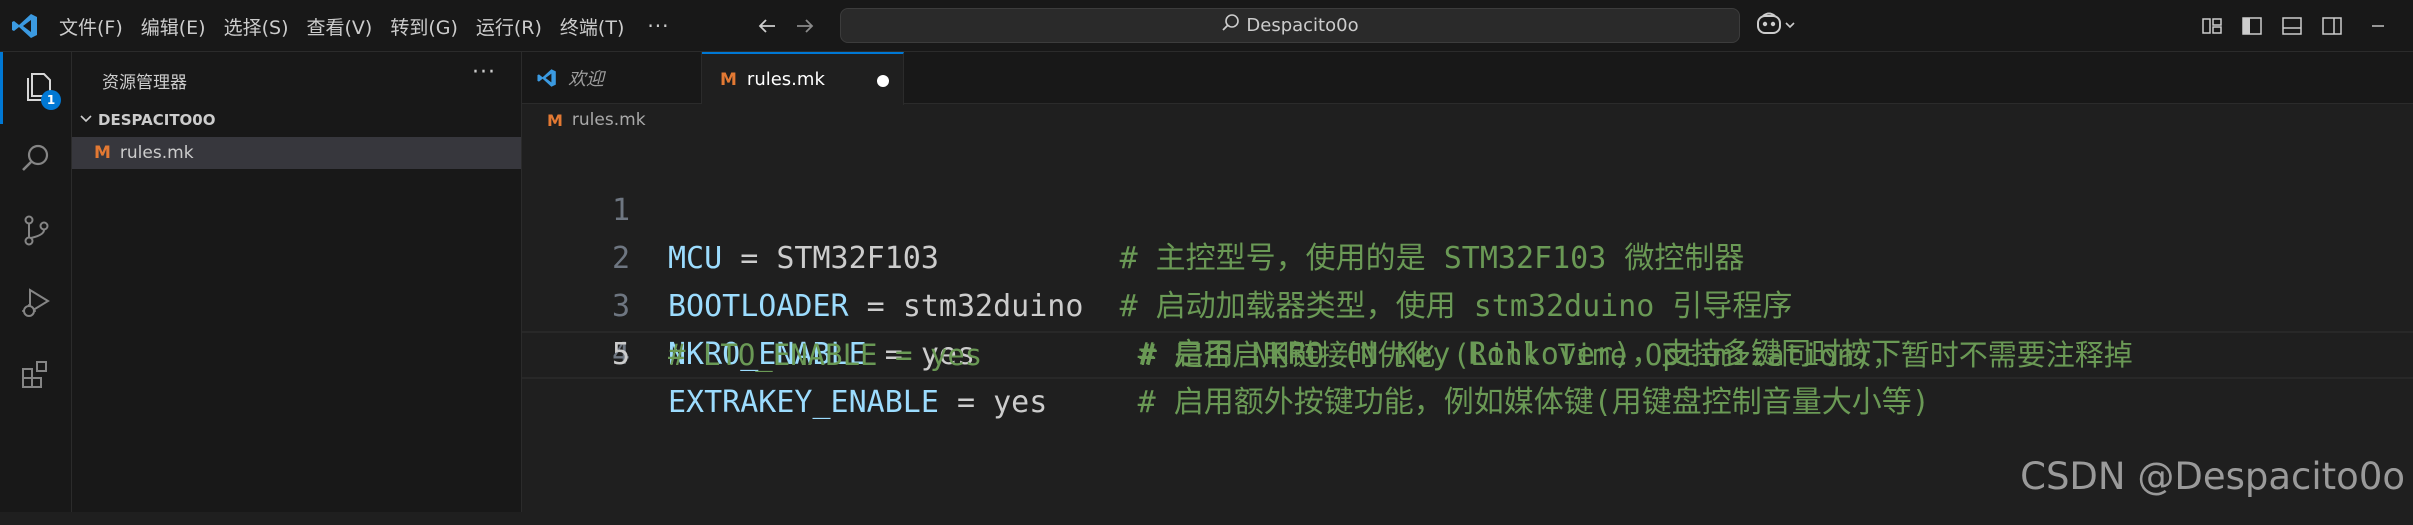 The height and width of the screenshot is (525, 2413). Describe the element at coordinates (25, 26) in the screenshot. I see `vscode-logo-icon` at that location.